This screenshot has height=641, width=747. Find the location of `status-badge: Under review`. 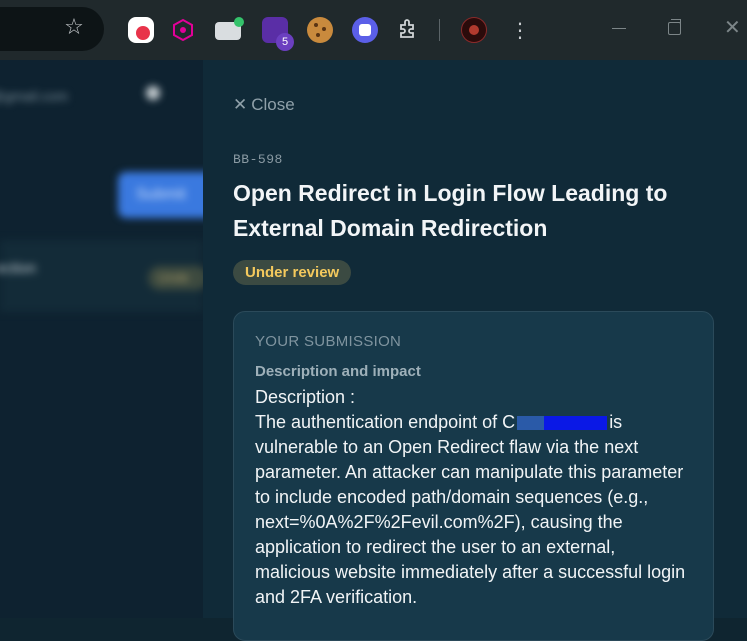

status-badge: Under review is located at coordinates (292, 272).